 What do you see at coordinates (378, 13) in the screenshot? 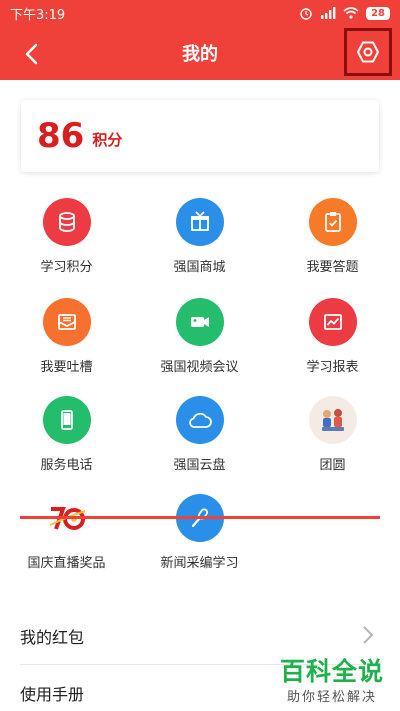
I see `battery-indicator: 28` at bounding box center [378, 13].